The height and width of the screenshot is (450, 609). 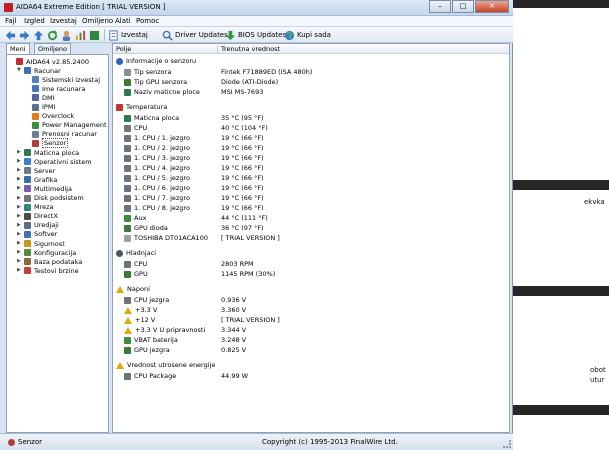 What do you see at coordinates (39, 70) in the screenshot?
I see `tree-item: ▼ Racunar` at bounding box center [39, 70].